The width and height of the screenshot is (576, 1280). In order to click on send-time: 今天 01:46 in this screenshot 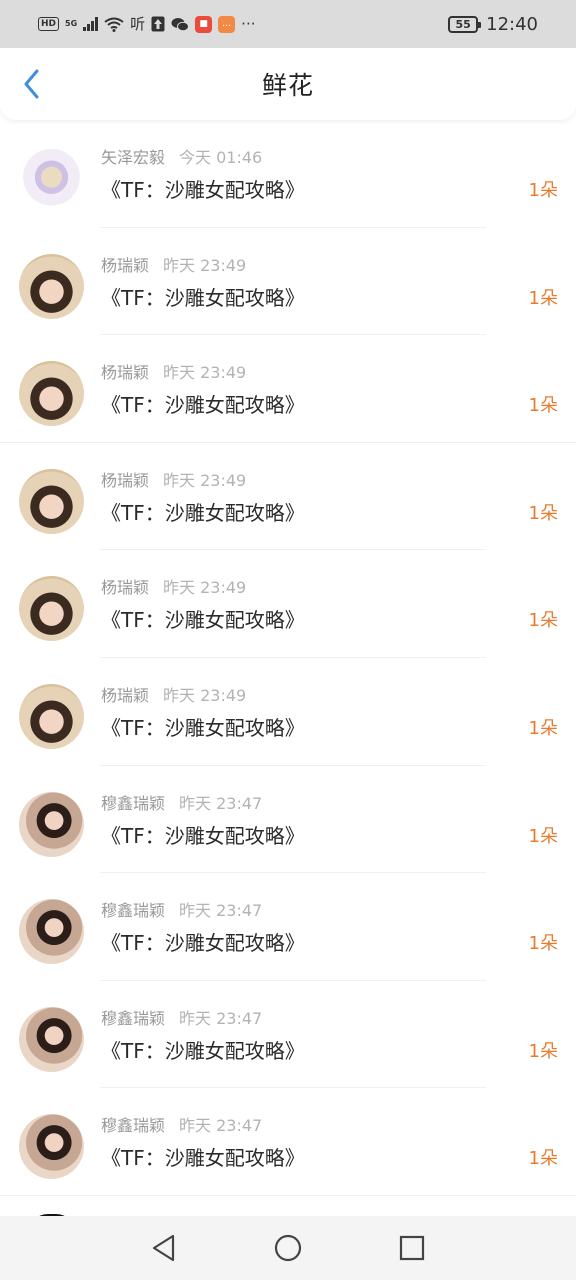, I will do `click(221, 157)`.